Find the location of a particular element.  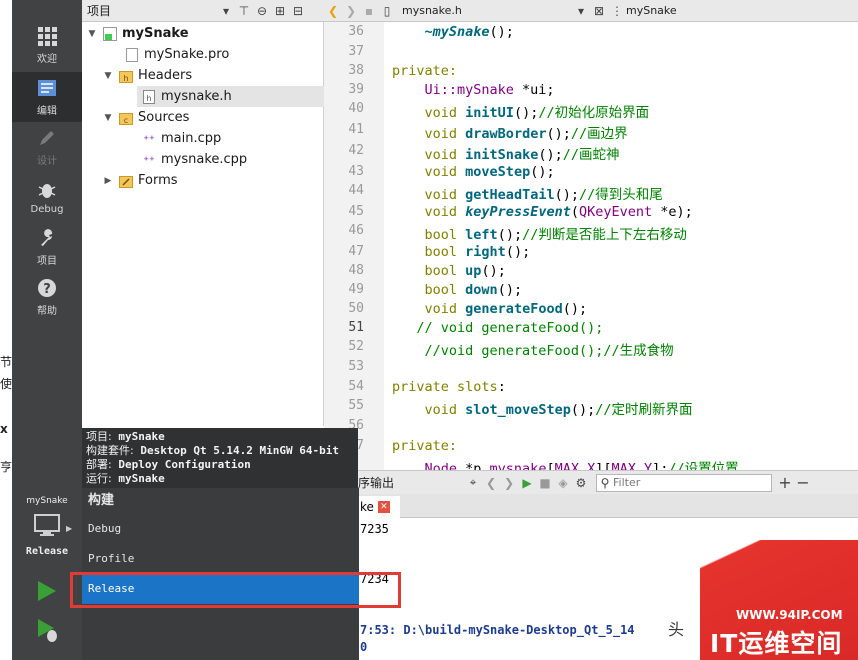

editor-header: ❮ ❯ ▪ ▯ mysnake.h ▾ ⊠ ⋮ mySnake is located at coordinates (591, 11).